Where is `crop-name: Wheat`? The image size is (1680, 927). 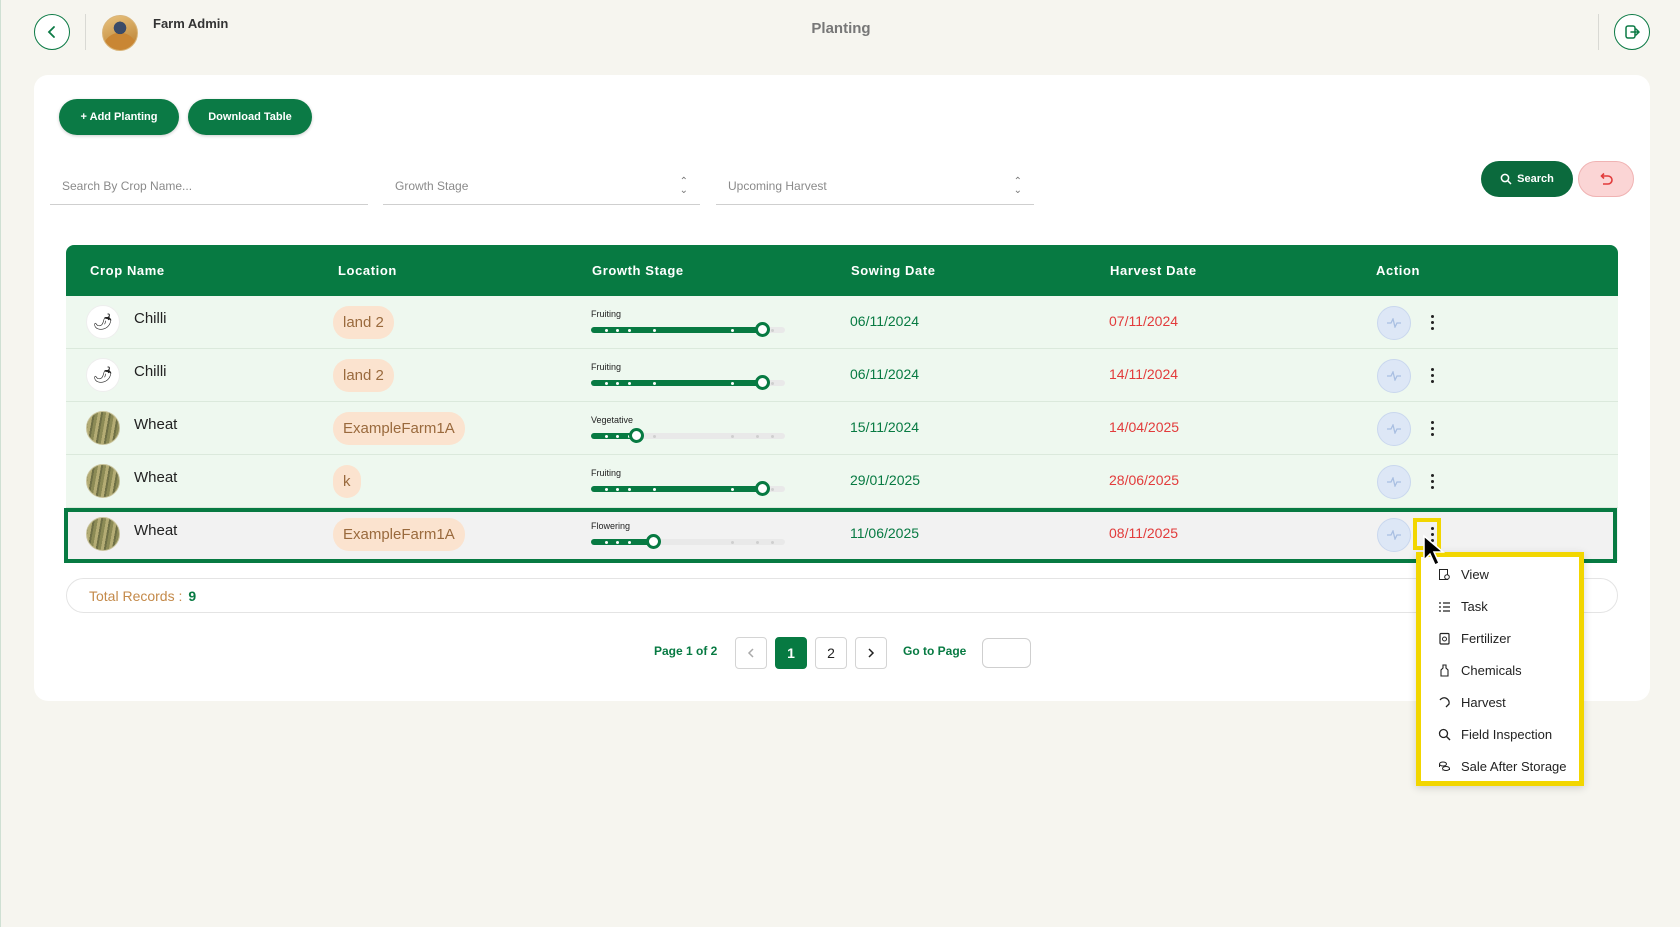
crop-name: Wheat is located at coordinates (156, 530).